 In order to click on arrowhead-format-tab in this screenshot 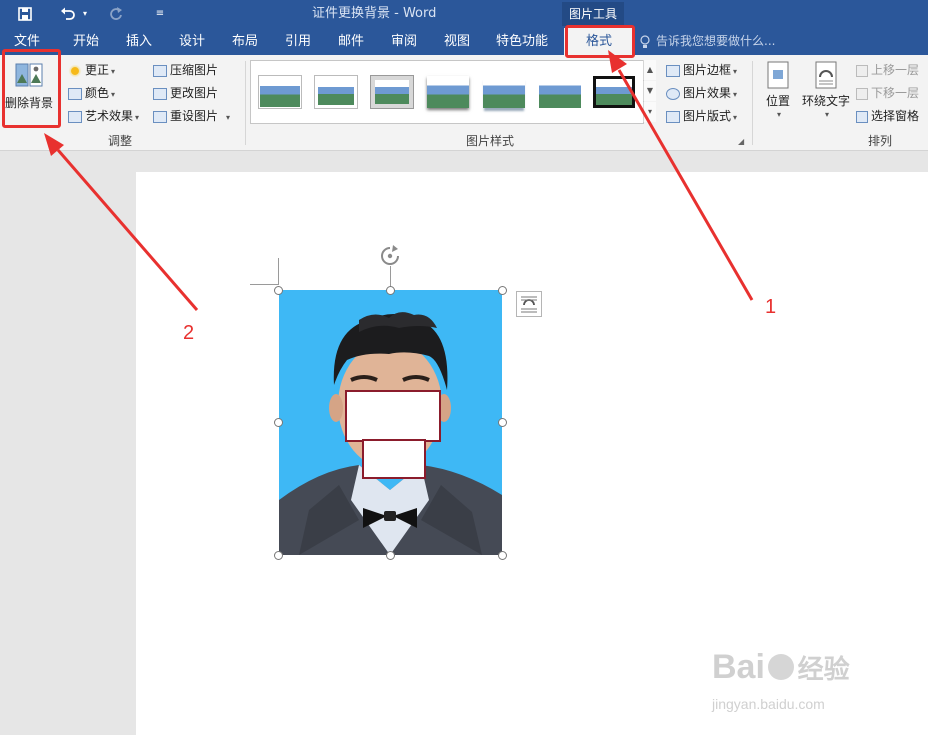, I will do `click(617, 61)`.